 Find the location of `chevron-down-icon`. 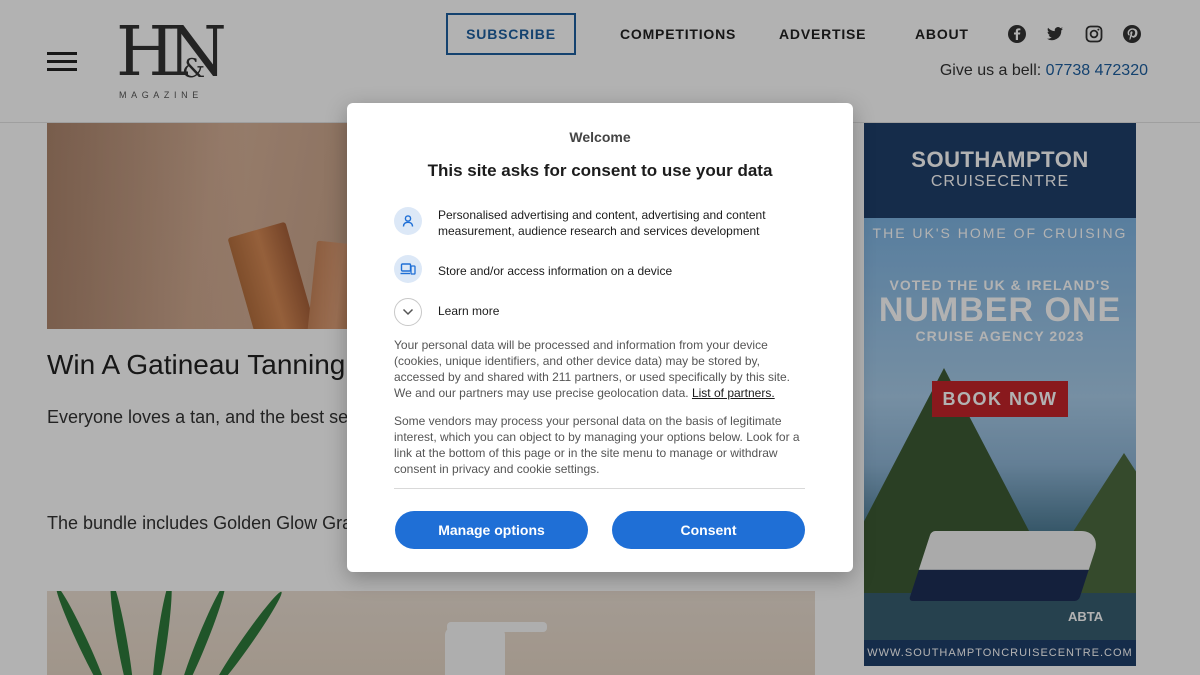

chevron-down-icon is located at coordinates (408, 312).